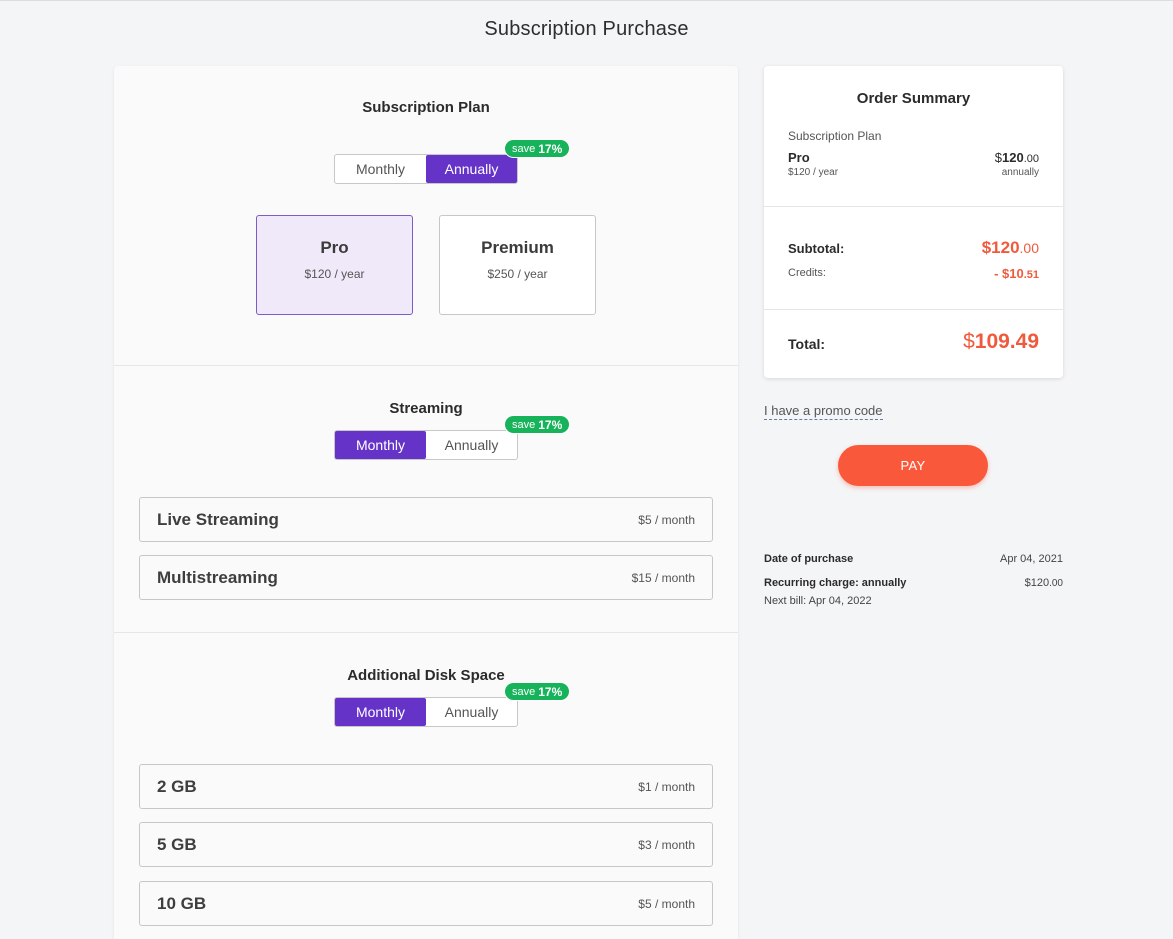  Describe the element at coordinates (1020, 172) in the screenshot. I see `summary-plan-period: annually` at that location.